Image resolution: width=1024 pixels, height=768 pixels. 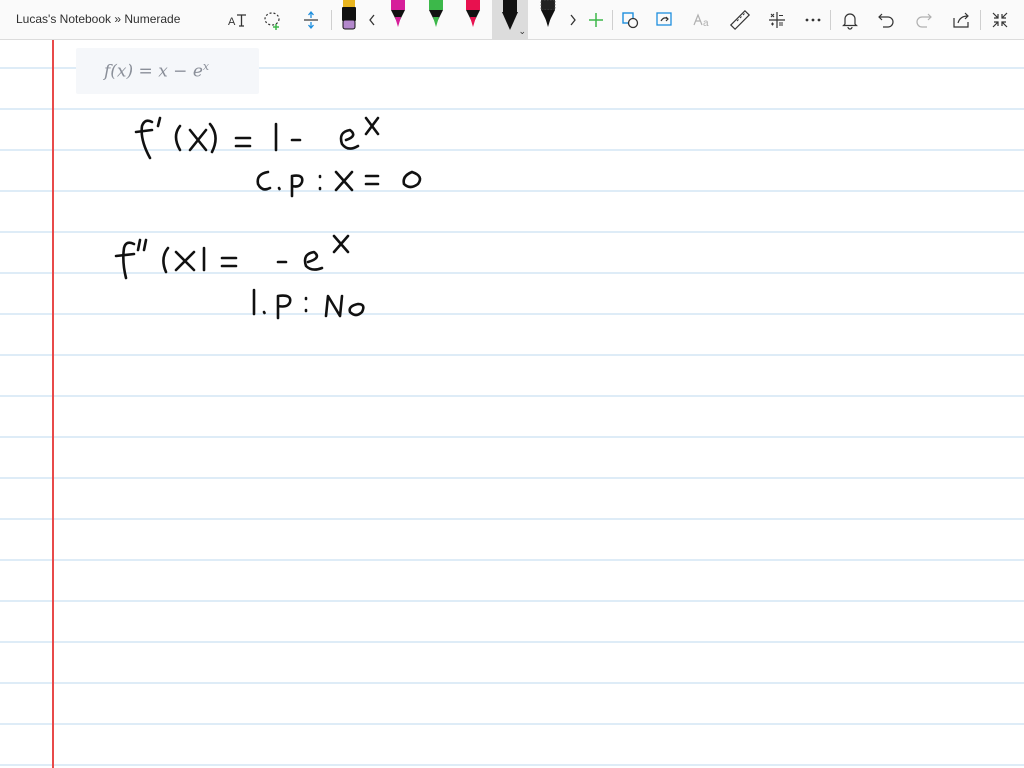 What do you see at coordinates (206, 67) in the screenshot?
I see `formula-exponent: x` at bounding box center [206, 67].